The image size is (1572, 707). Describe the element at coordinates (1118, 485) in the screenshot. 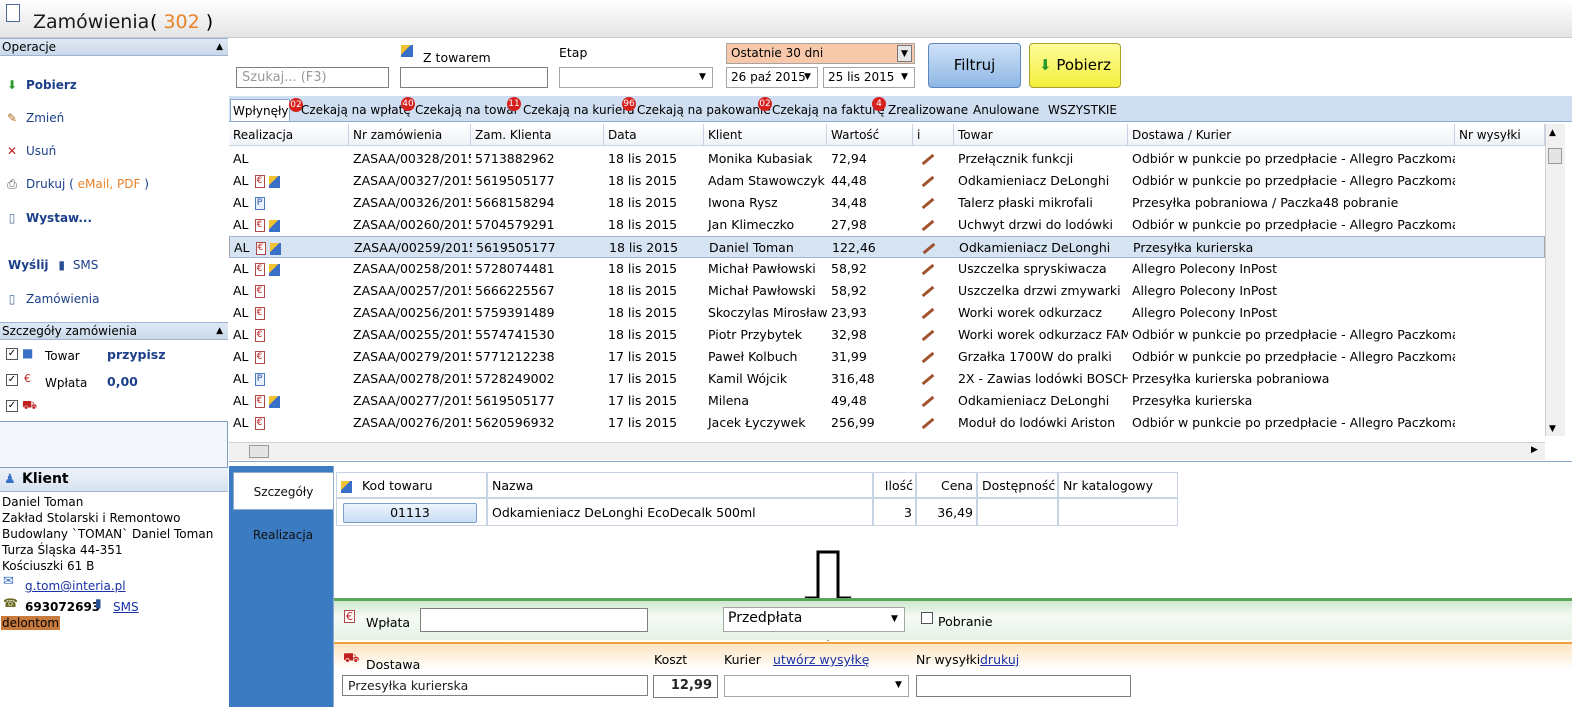

I see `col-nr-katalogowy: Nr katalogowy` at that location.